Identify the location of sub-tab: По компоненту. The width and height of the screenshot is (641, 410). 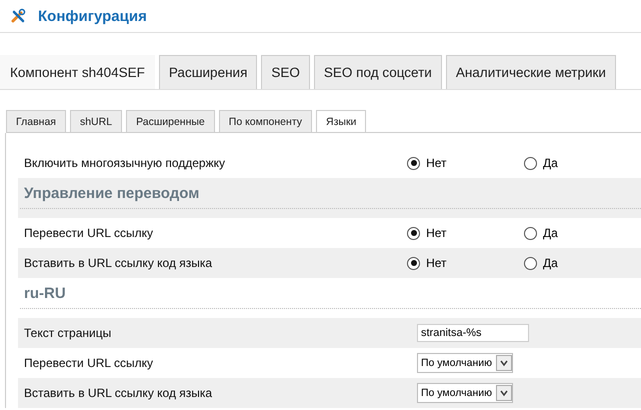
(265, 121).